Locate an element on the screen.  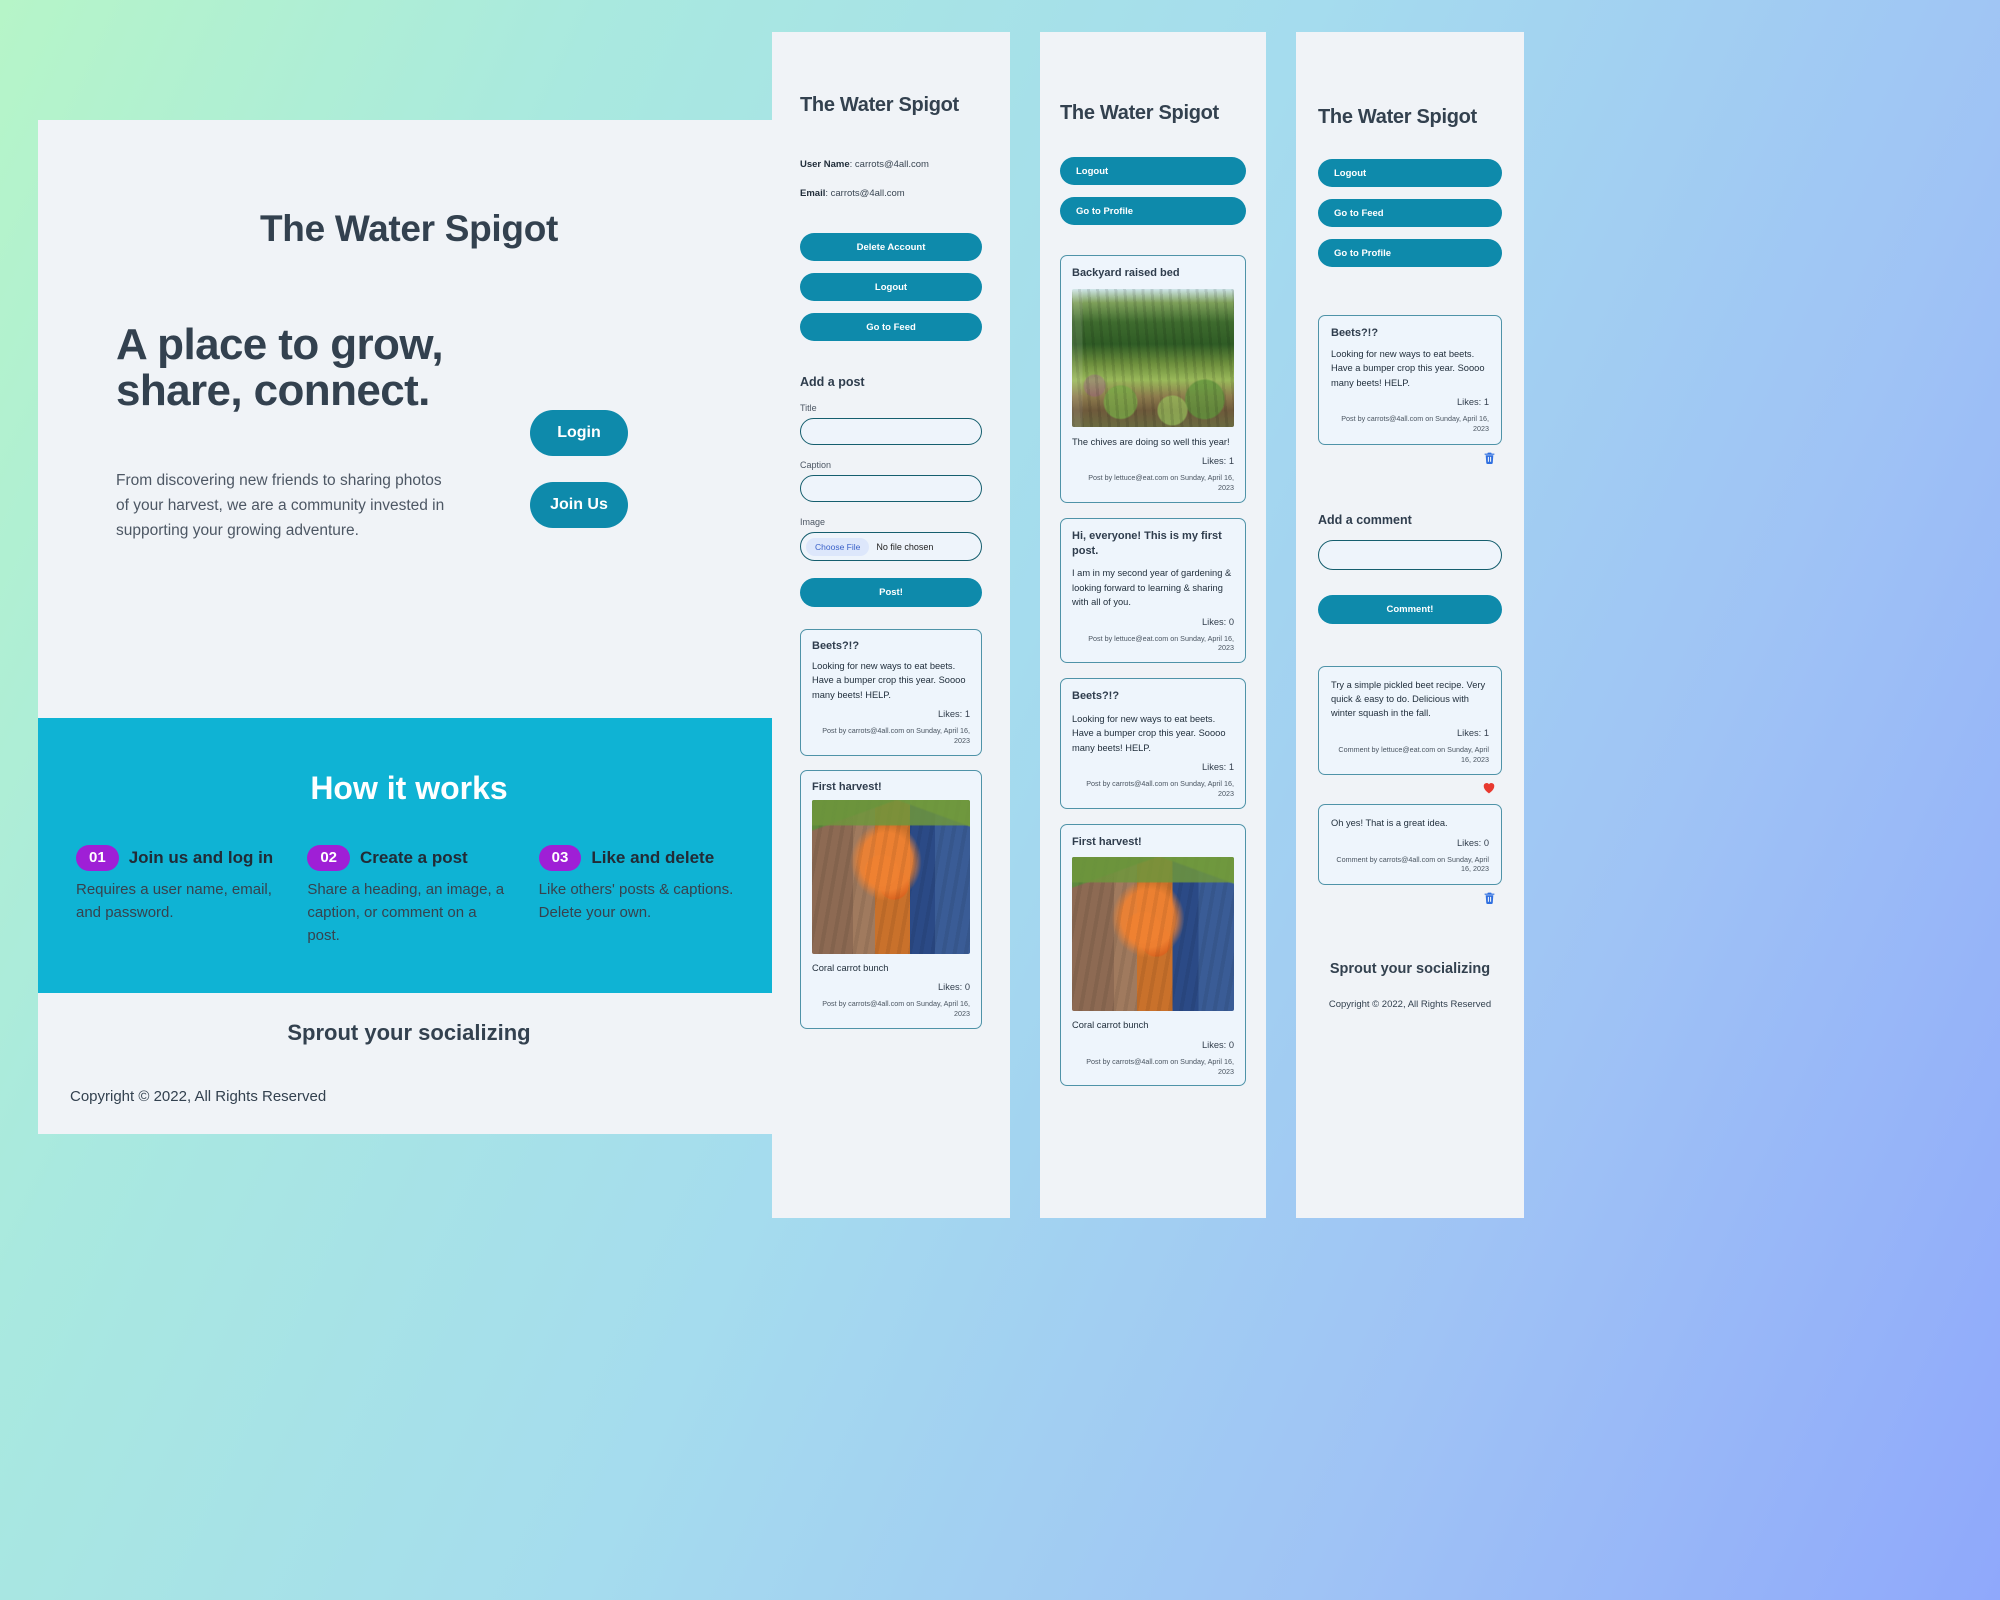
post-detail-buttons-group: Logout Go to Feed Go to Profile is located at coordinates (1410, 213).